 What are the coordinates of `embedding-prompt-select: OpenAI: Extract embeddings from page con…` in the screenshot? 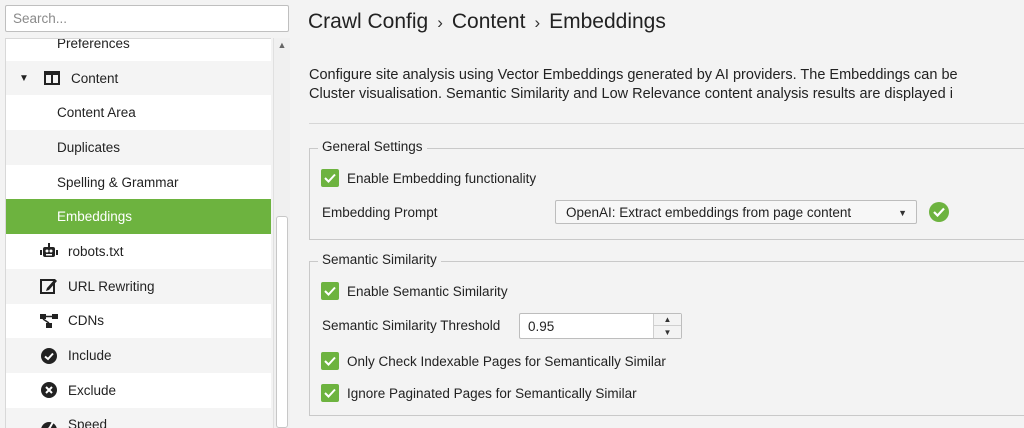 It's located at (736, 212).